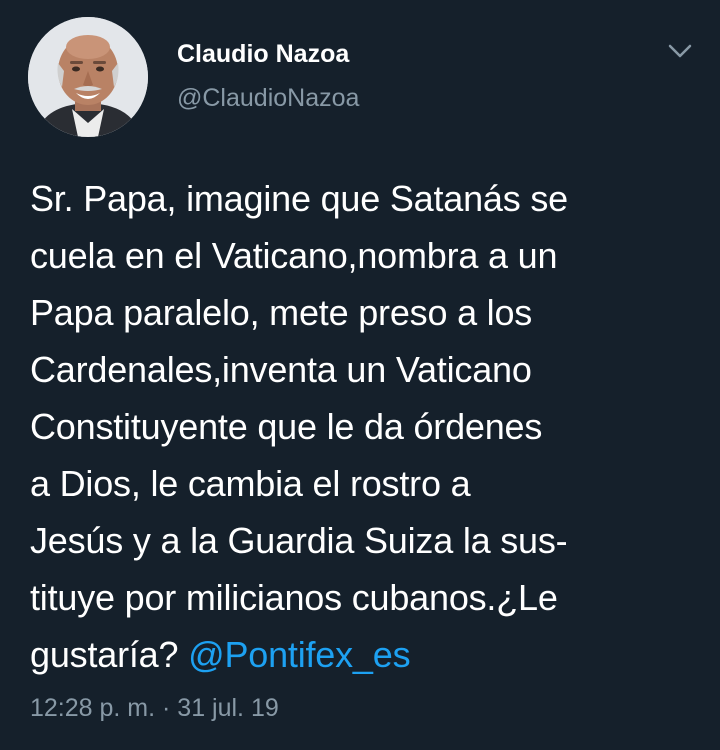 The width and height of the screenshot is (720, 750). I want to click on tweet-line-last: gustaría? @Pontifex_es, so click(365, 654).